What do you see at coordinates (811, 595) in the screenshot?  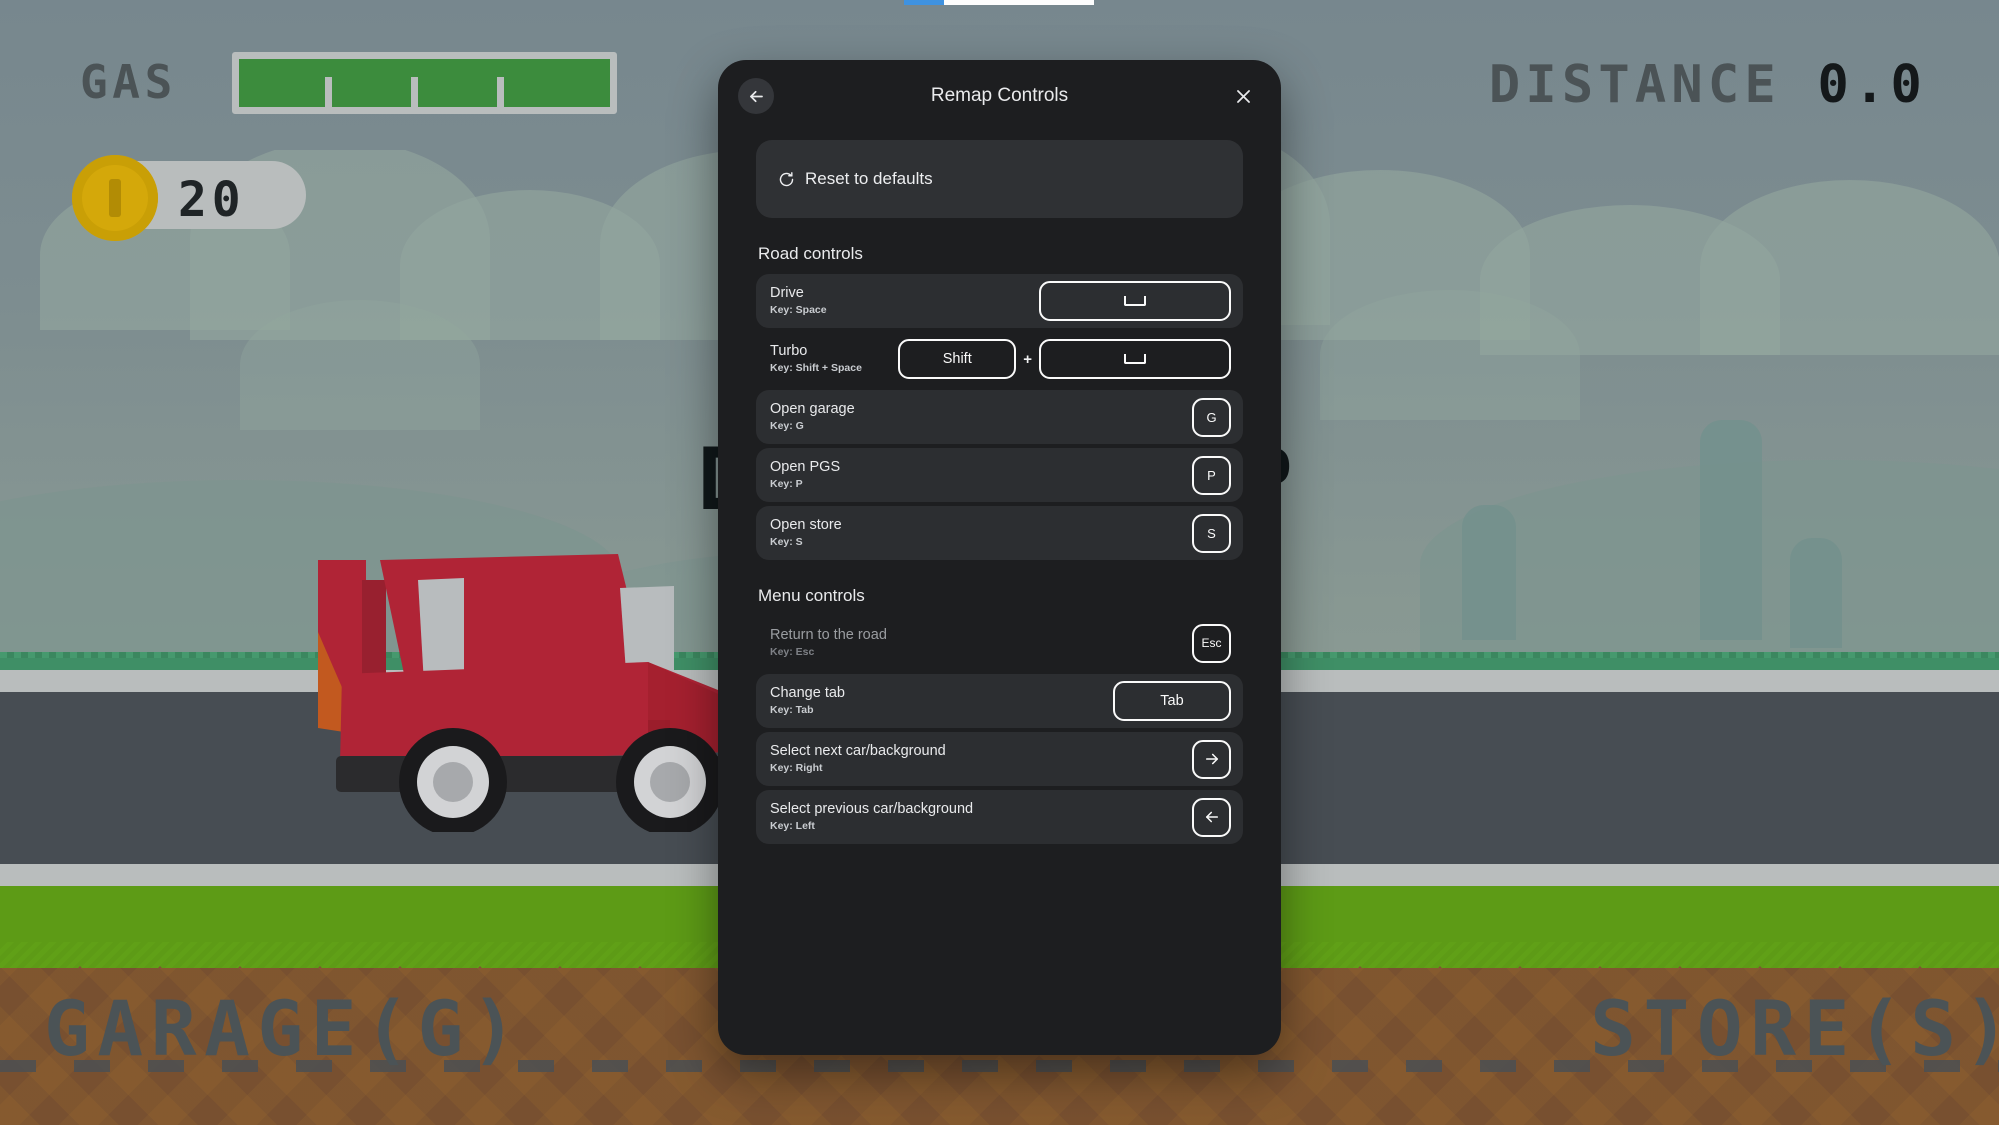 I see `section-title-menu-controls: Menu controls` at bounding box center [811, 595].